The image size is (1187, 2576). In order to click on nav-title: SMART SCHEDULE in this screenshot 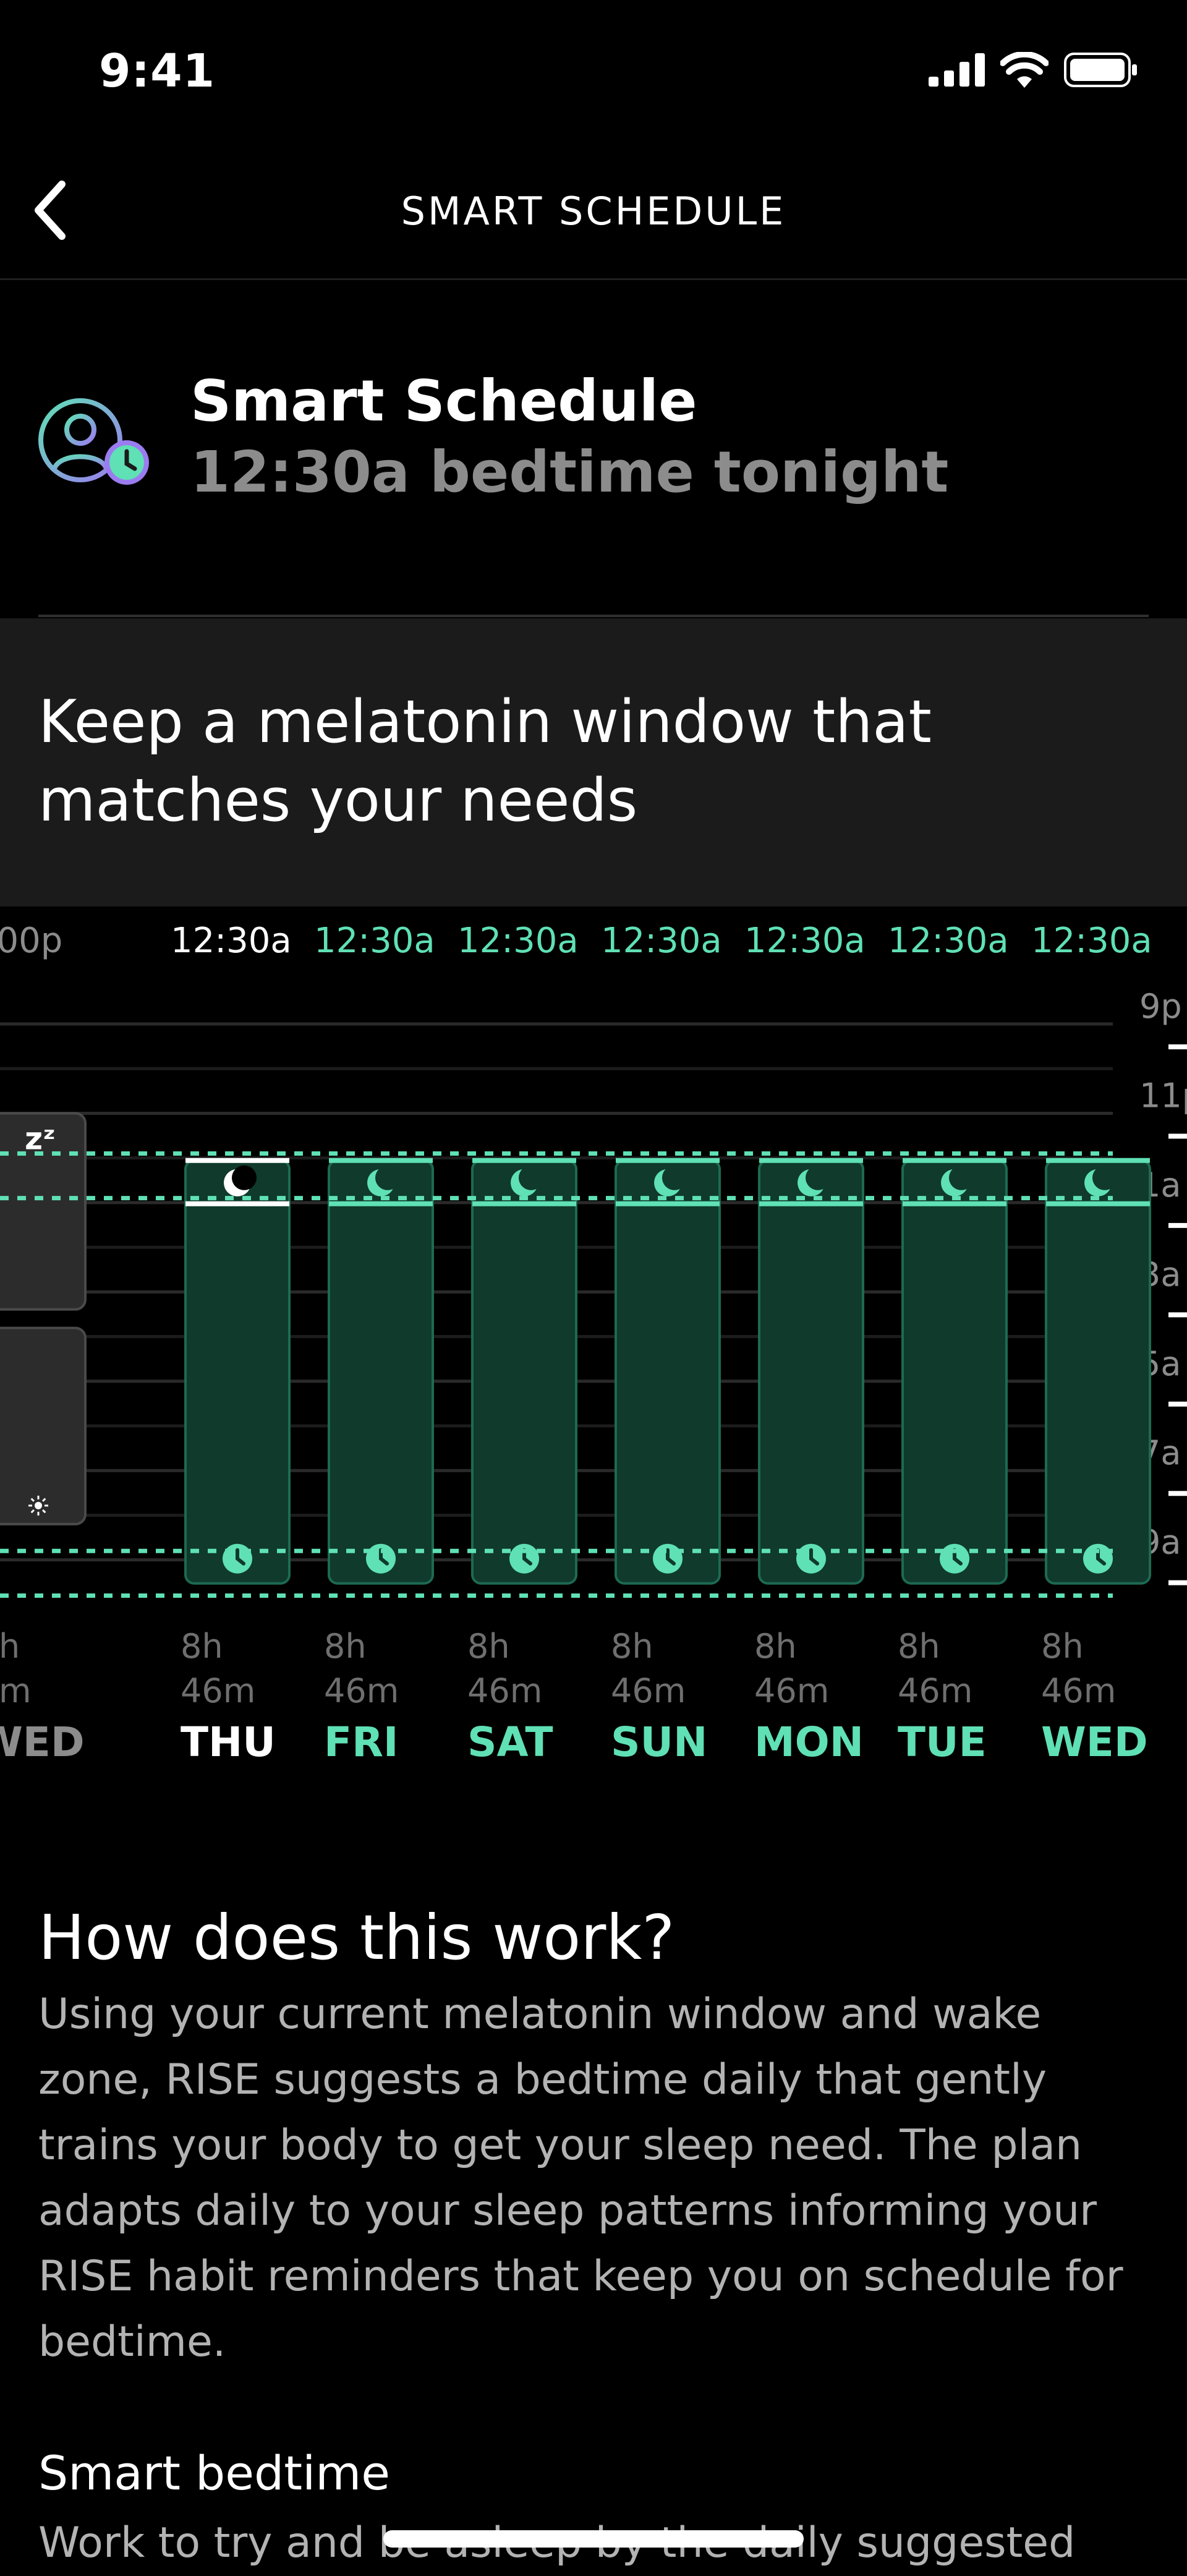, I will do `click(593, 211)`.